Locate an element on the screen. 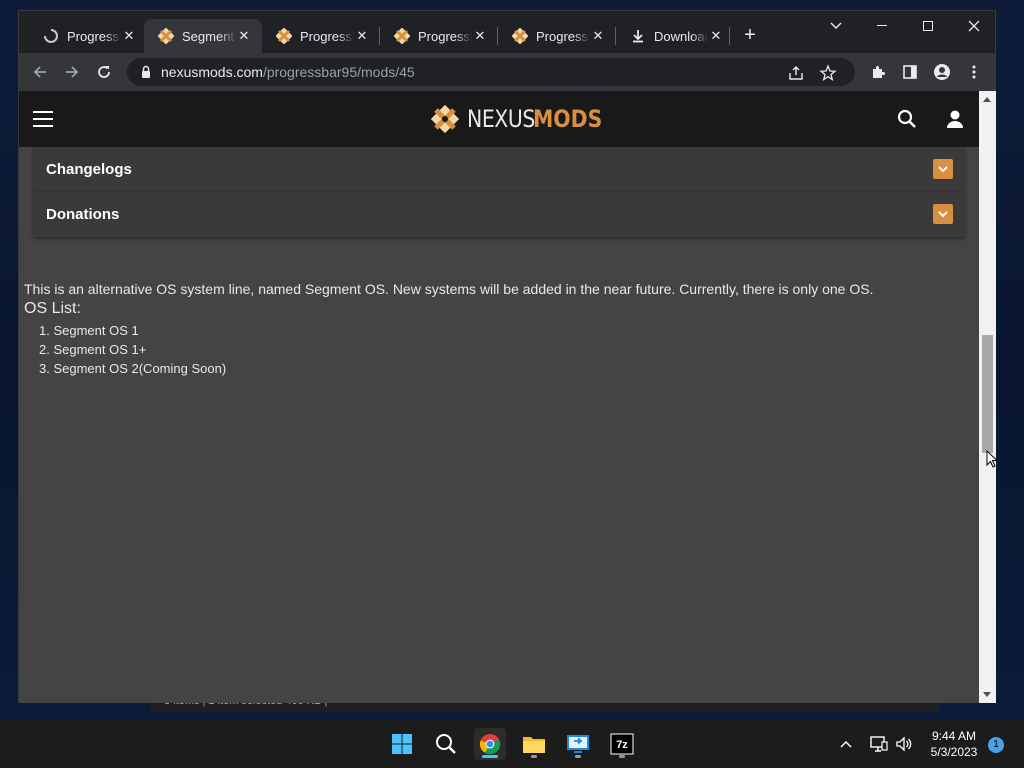 The height and width of the screenshot is (768, 1024). scroll-up-arrow is located at coordinates (987, 99).